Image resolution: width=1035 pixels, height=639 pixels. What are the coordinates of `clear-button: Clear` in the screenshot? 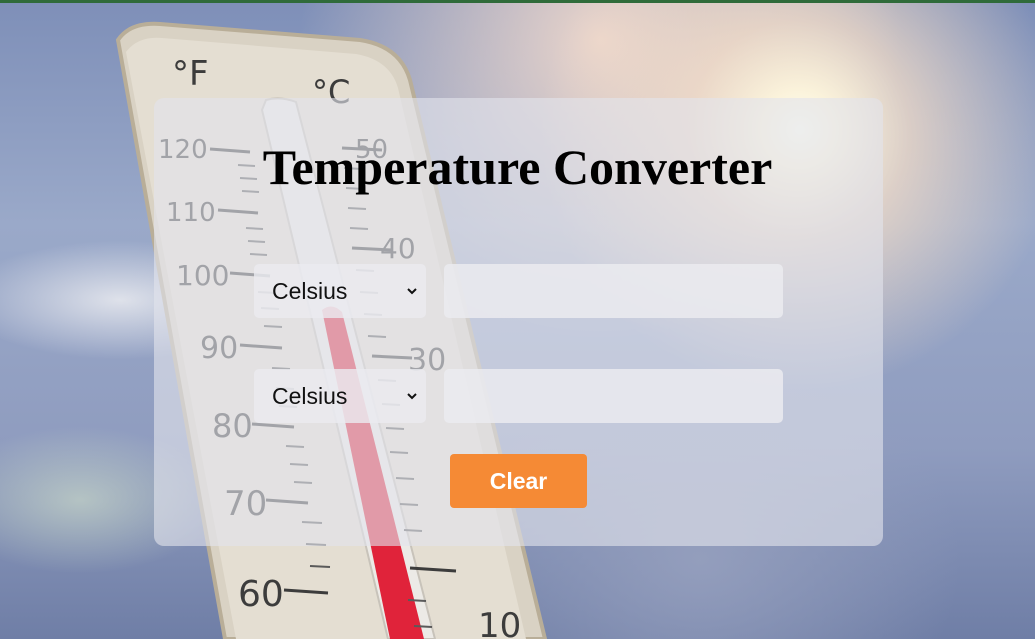 It's located at (518, 481).